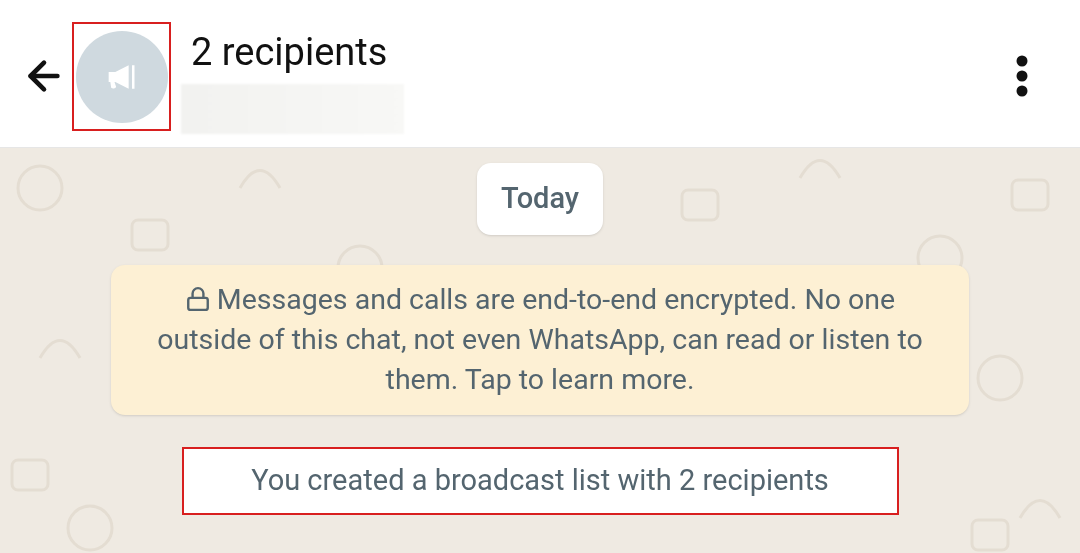  Describe the element at coordinates (290, 52) in the screenshot. I see `chat-title: 2 recipients` at that location.